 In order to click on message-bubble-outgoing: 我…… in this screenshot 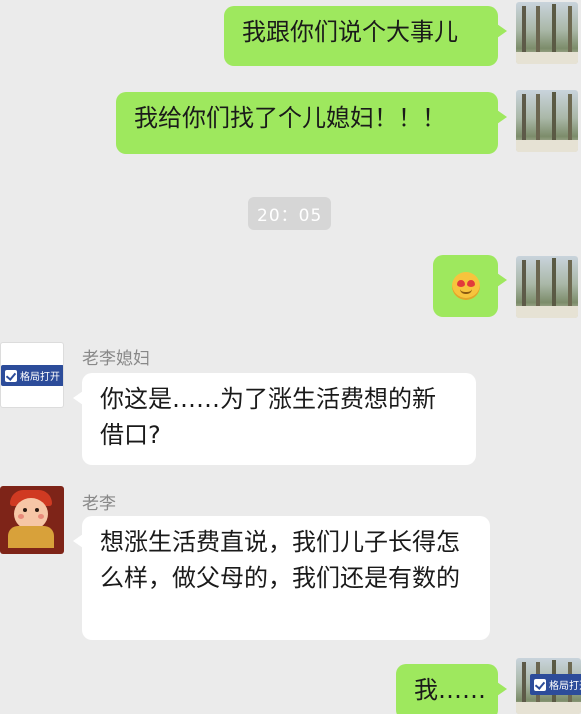, I will do `click(451, 689)`.